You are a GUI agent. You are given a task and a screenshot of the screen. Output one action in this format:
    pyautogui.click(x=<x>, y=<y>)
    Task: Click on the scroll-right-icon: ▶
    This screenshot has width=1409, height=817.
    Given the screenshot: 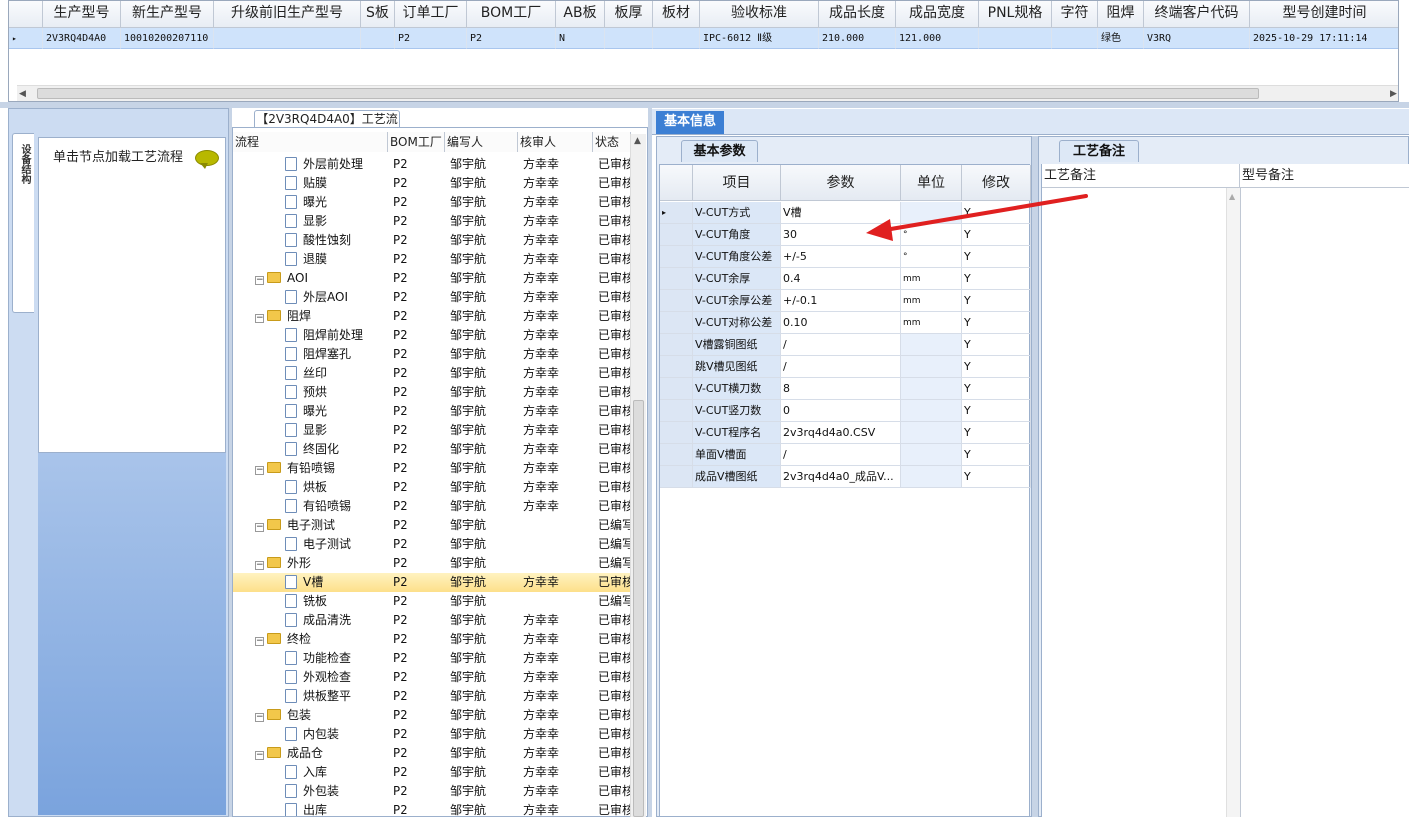 What is the action you would take?
    pyautogui.click(x=1394, y=94)
    